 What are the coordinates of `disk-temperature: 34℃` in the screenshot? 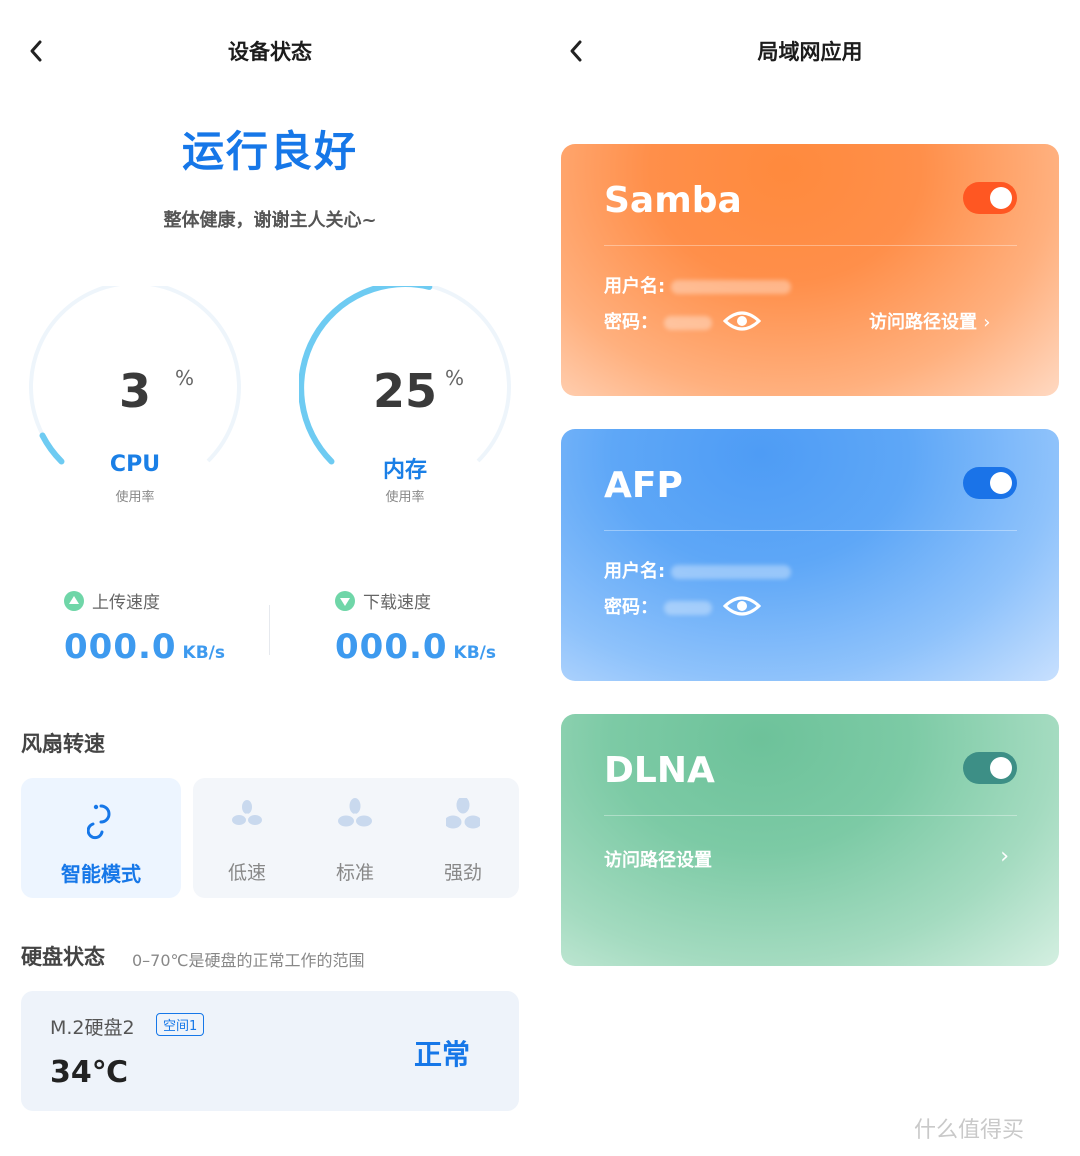 It's located at (89, 1072).